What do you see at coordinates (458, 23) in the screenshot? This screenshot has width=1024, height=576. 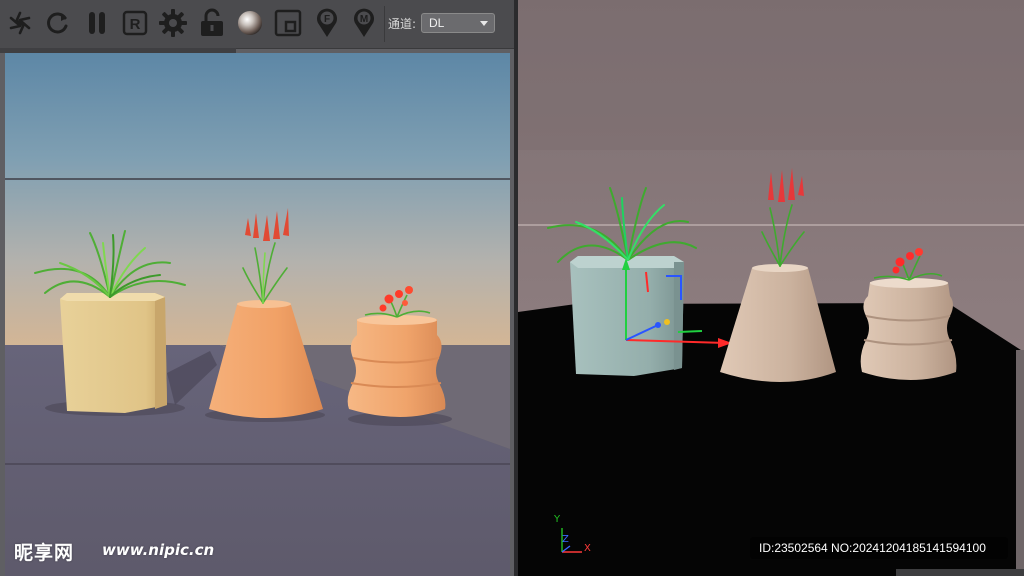 I see `channel-select: DL` at bounding box center [458, 23].